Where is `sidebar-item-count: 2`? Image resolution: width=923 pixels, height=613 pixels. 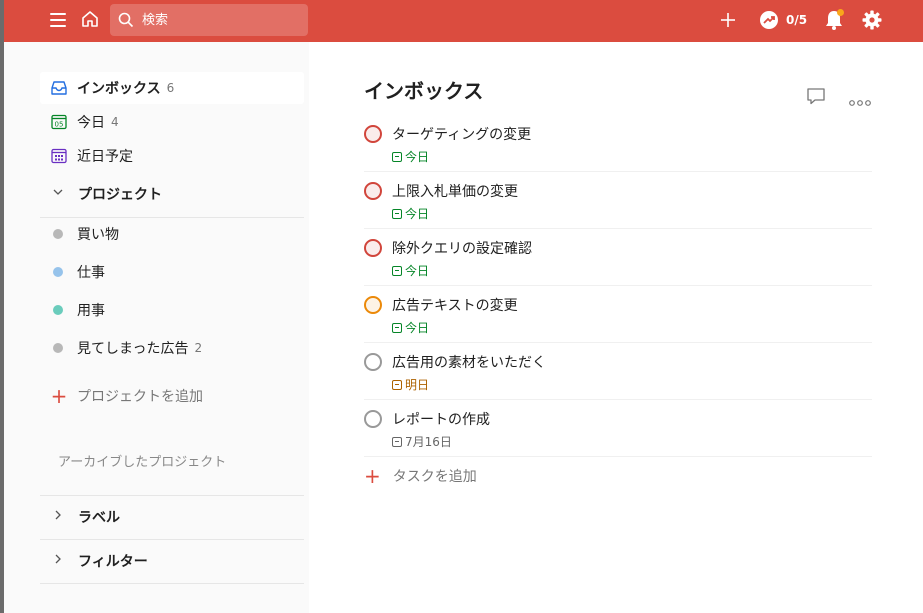 sidebar-item-count: 2 is located at coordinates (198, 348).